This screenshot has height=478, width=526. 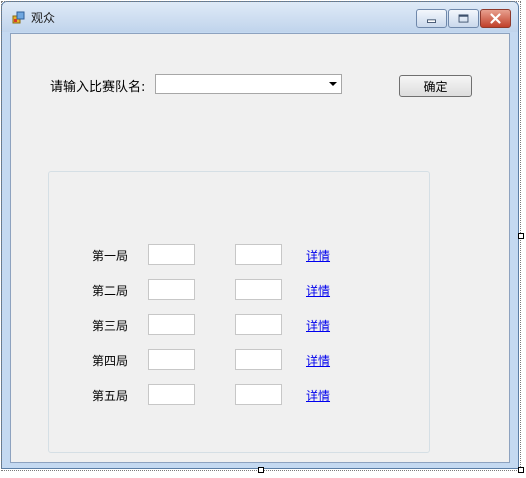 What do you see at coordinates (261, 470) in the screenshot?
I see `resize-handle-bottom` at bounding box center [261, 470].